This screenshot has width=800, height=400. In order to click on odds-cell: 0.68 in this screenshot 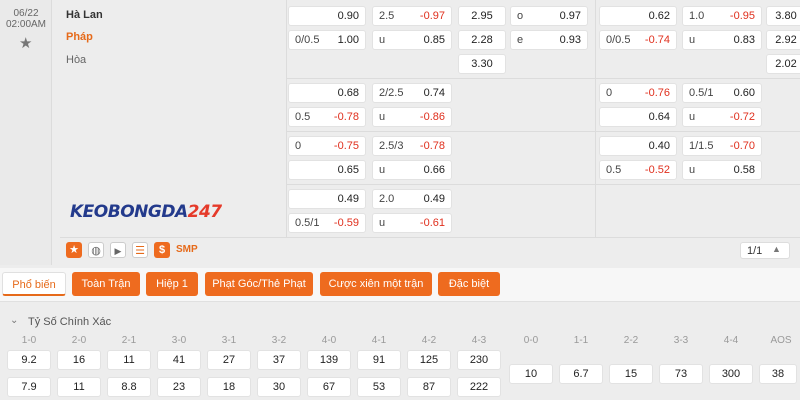, I will do `click(327, 93)`.